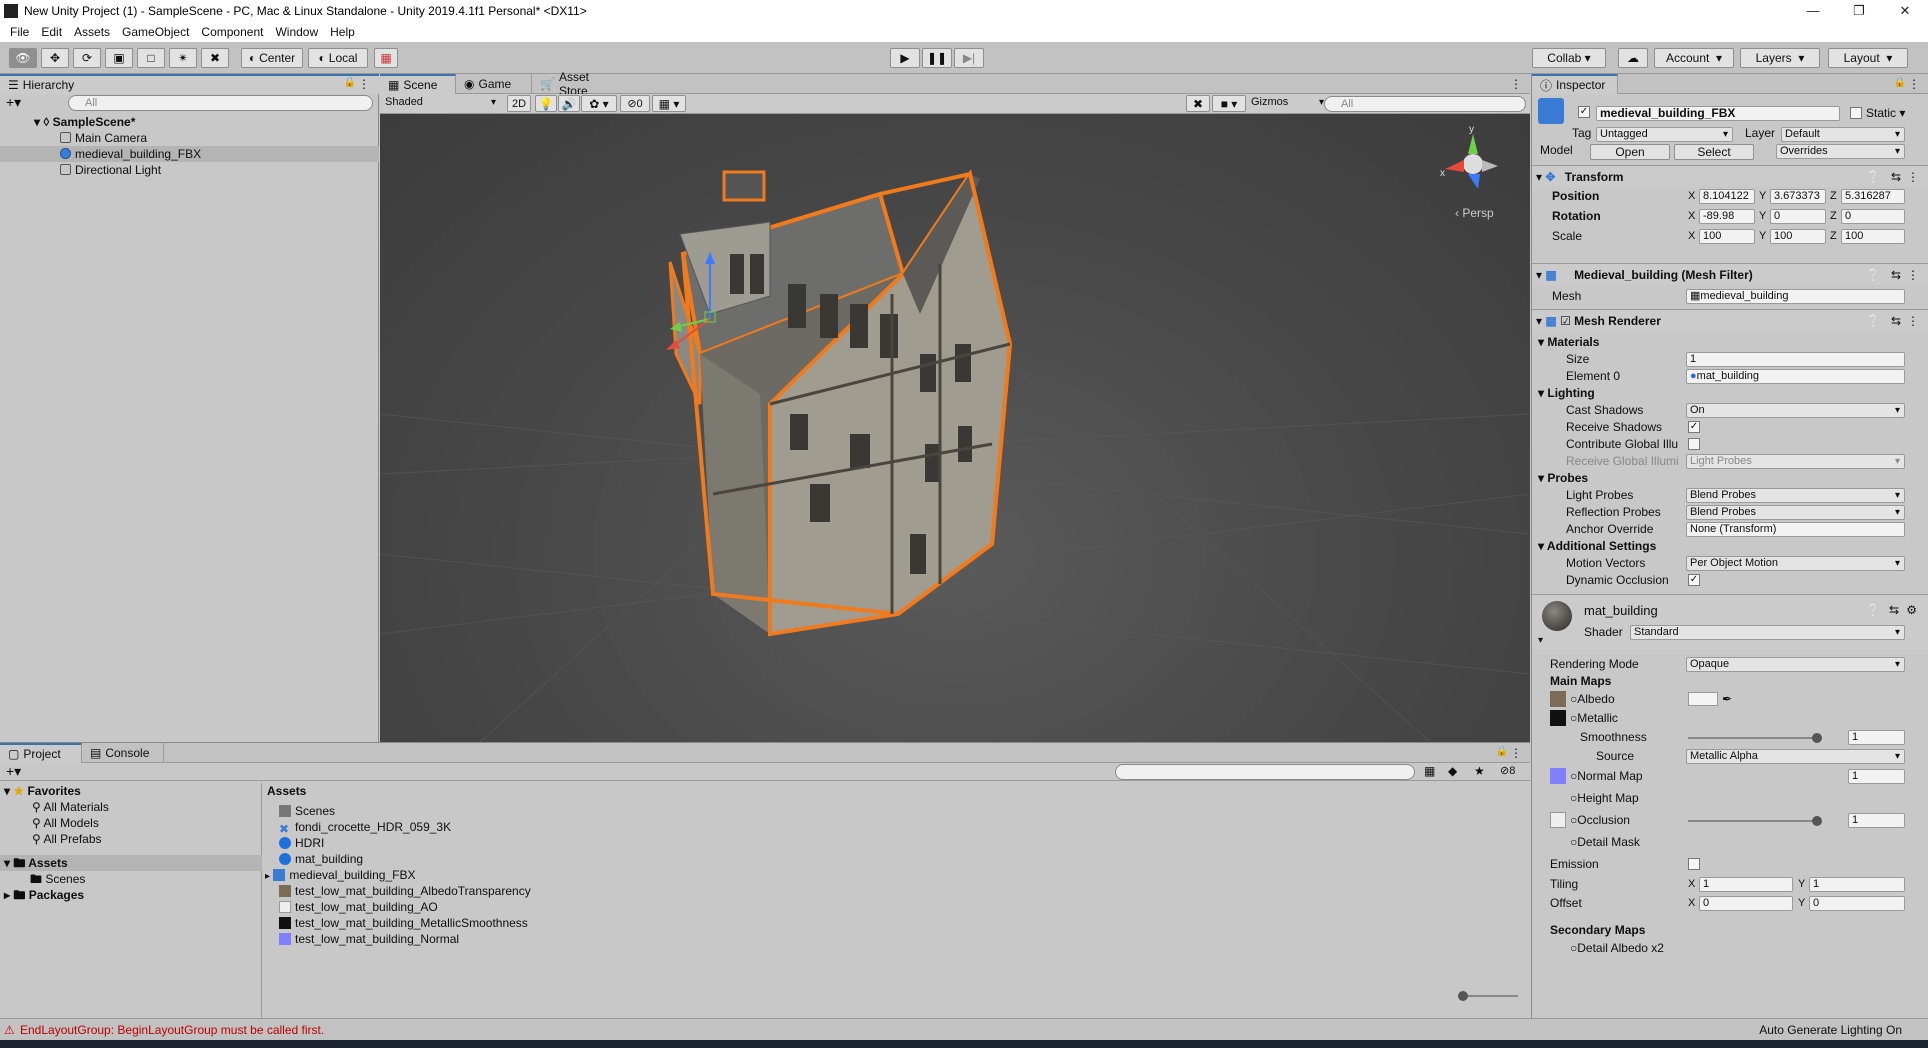 The image size is (1928, 1048). Describe the element at coordinates (365, 827) in the screenshot. I see `asset-item: ✖ fondi_crocette_HDR_059_3K` at that location.